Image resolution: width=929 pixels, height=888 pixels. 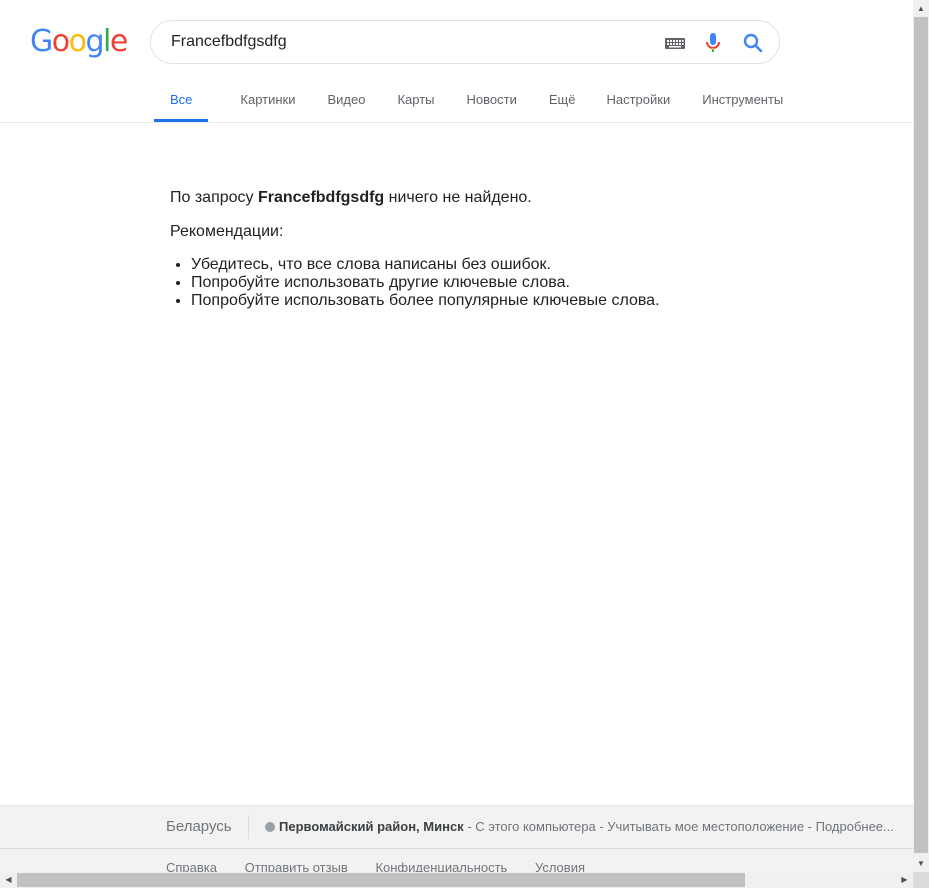 What do you see at coordinates (921, 8) in the screenshot?
I see `scroll-up-arrow-icon: ▲` at bounding box center [921, 8].